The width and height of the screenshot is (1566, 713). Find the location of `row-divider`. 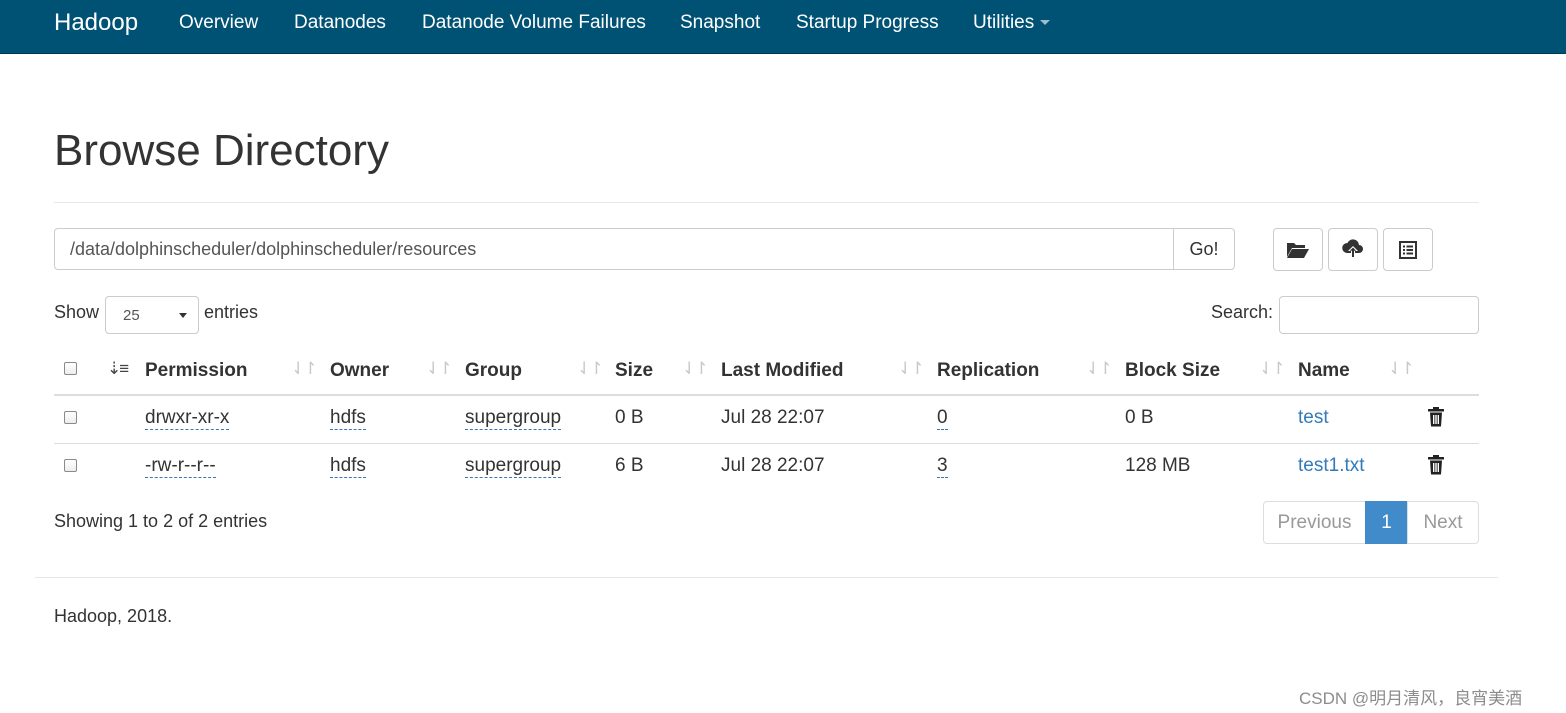

row-divider is located at coordinates (766, 443).